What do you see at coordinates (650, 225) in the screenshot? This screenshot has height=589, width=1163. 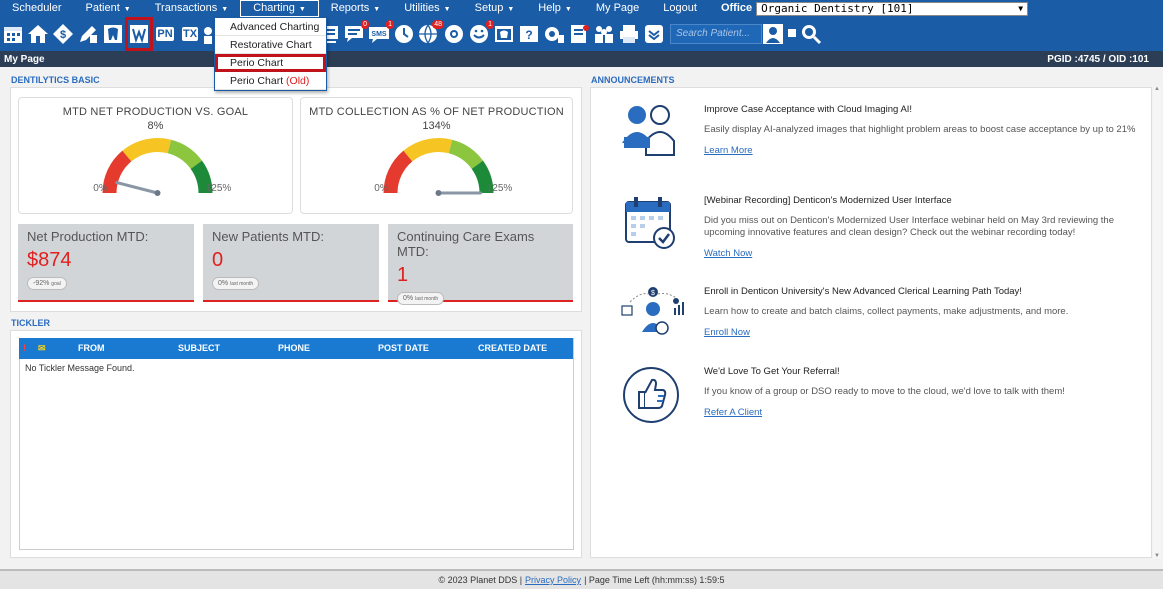 I see `calendar-check-icon` at bounding box center [650, 225].